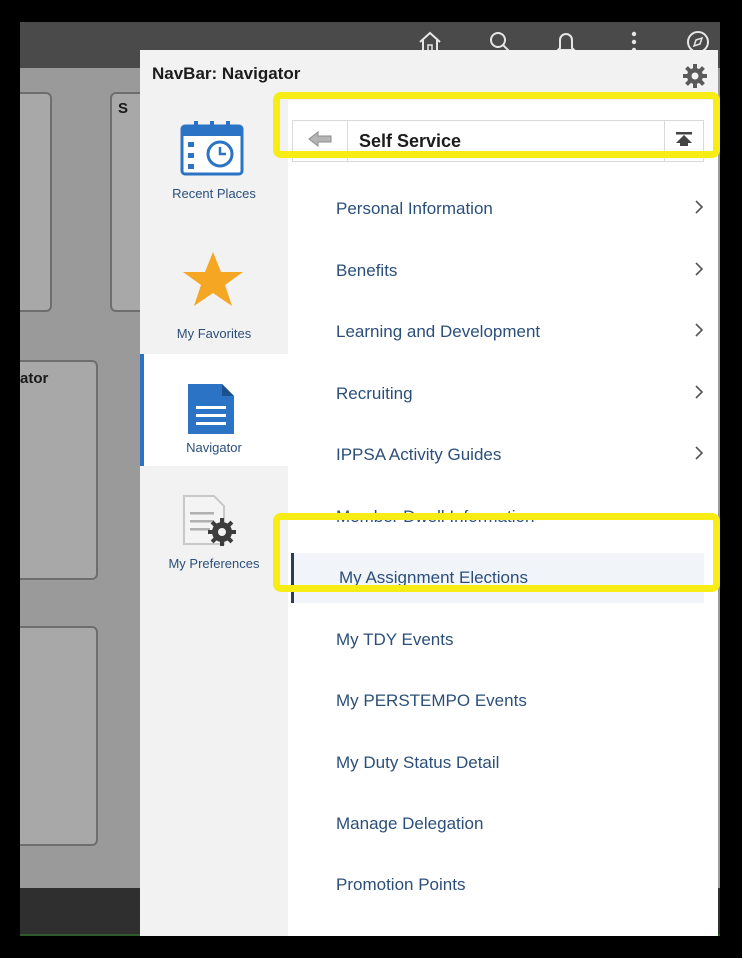 The width and height of the screenshot is (742, 958). Describe the element at coordinates (212, 150) in the screenshot. I see `calendar-clock-icon` at that location.